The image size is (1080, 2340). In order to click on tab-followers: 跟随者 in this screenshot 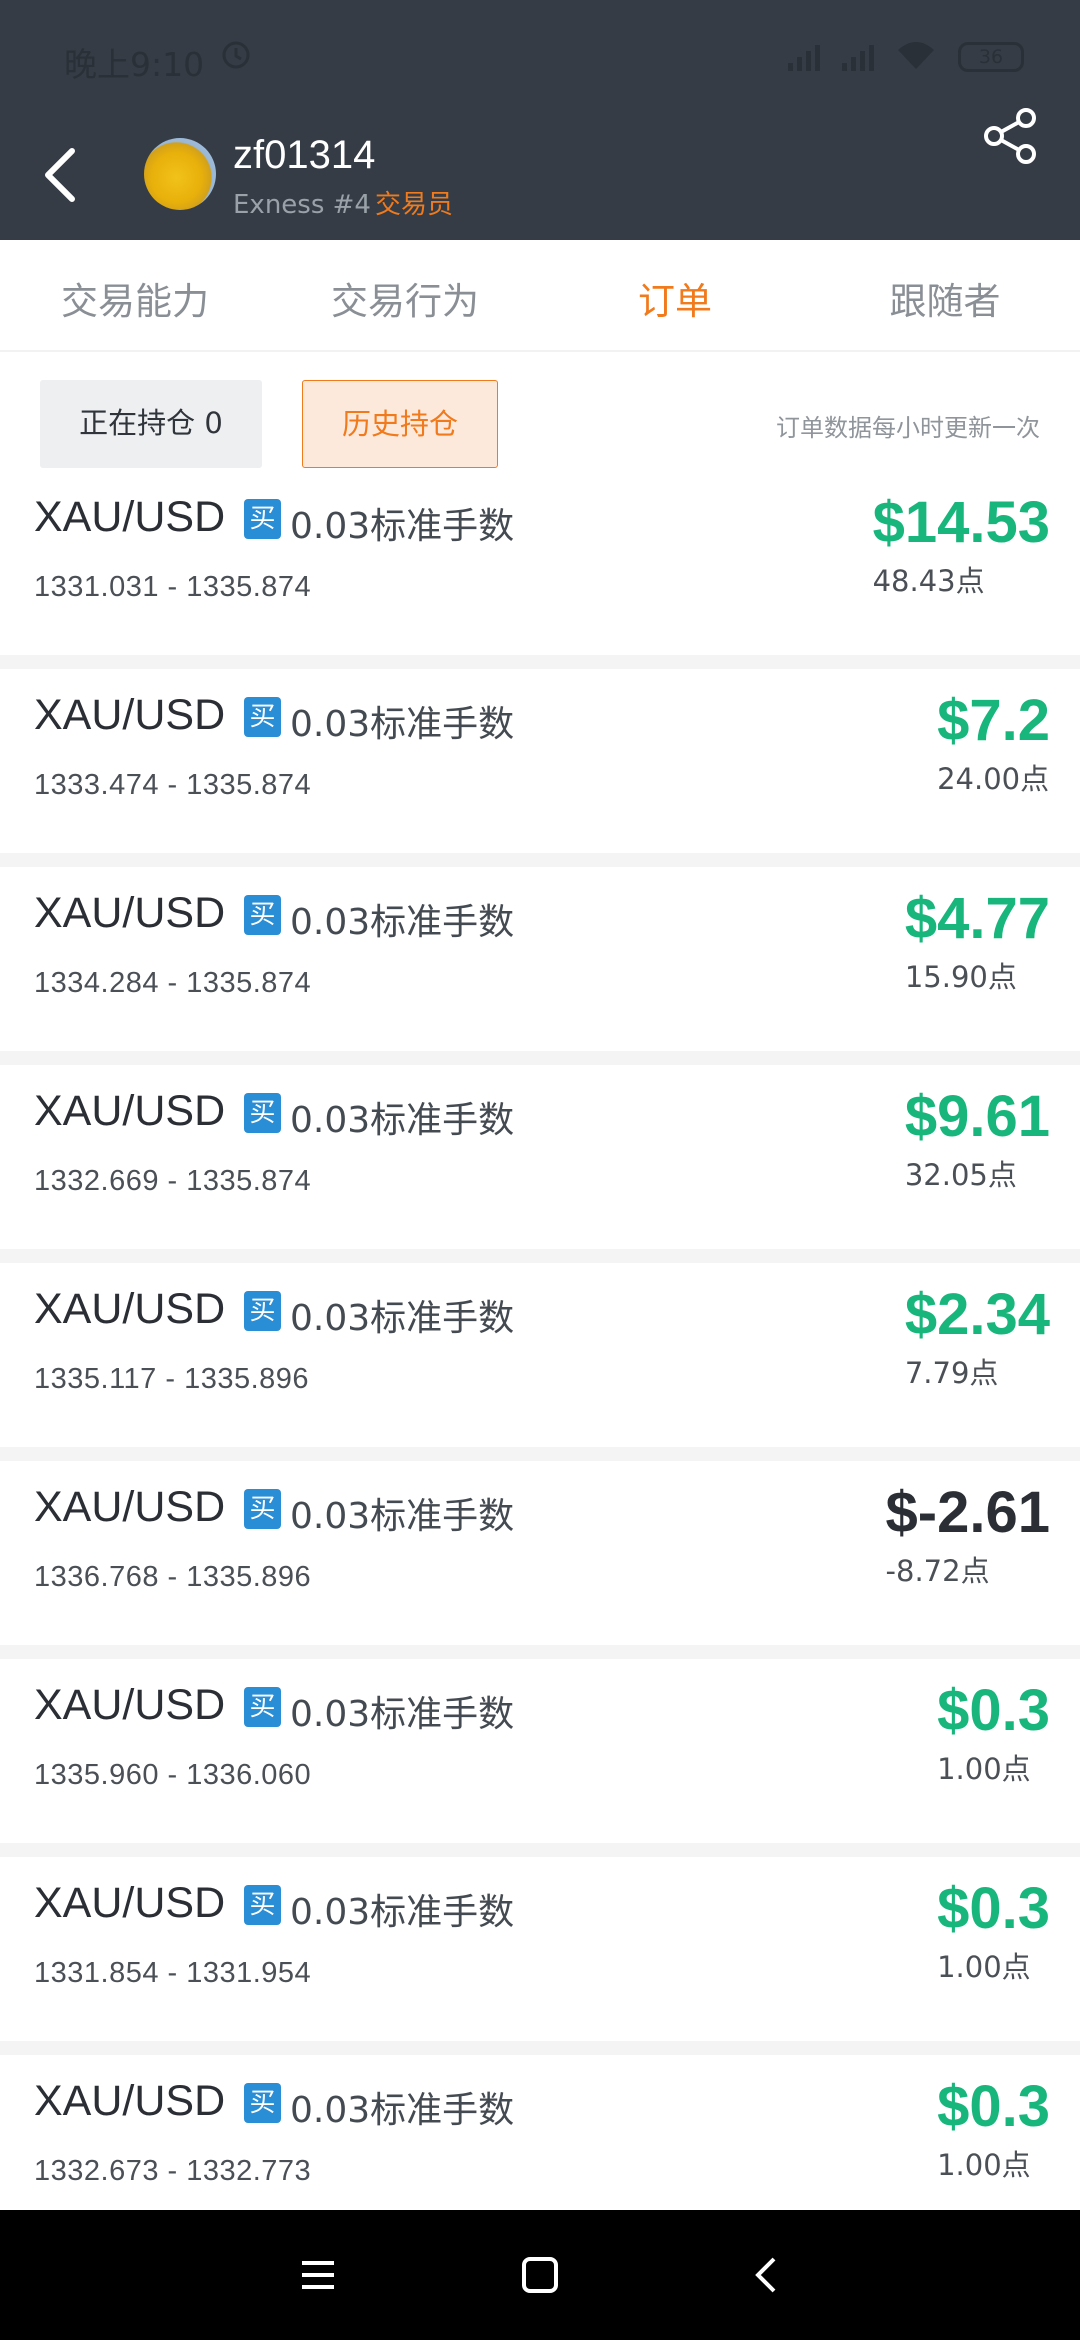, I will do `click(945, 301)`.